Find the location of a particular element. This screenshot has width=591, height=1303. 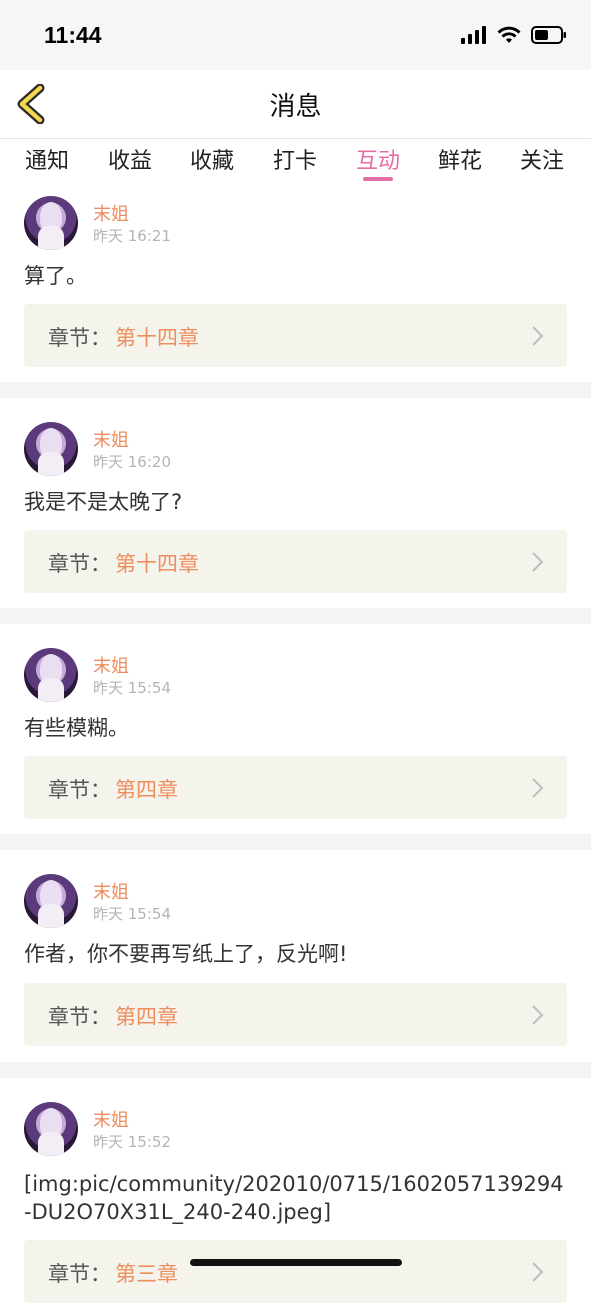

tab-flowers: 鲜花 is located at coordinates (460, 159).